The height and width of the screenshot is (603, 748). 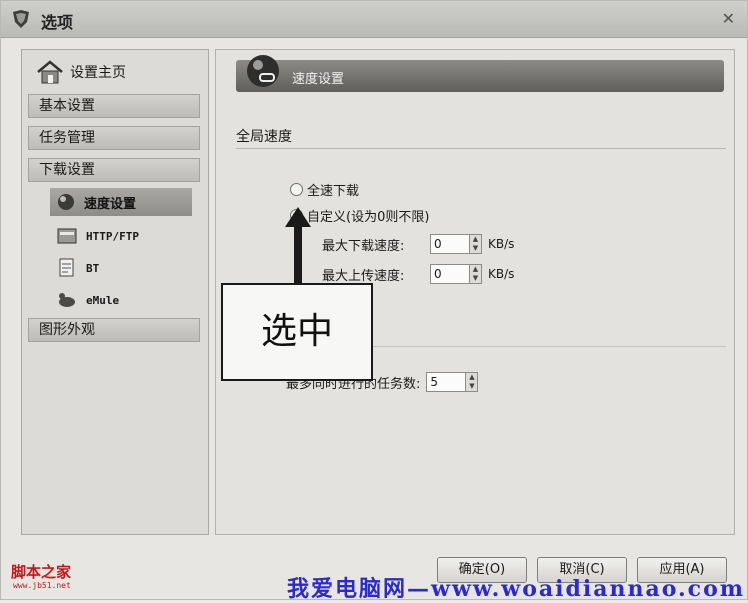 I want to click on max-upload-unit: KB/s, so click(x=501, y=274).